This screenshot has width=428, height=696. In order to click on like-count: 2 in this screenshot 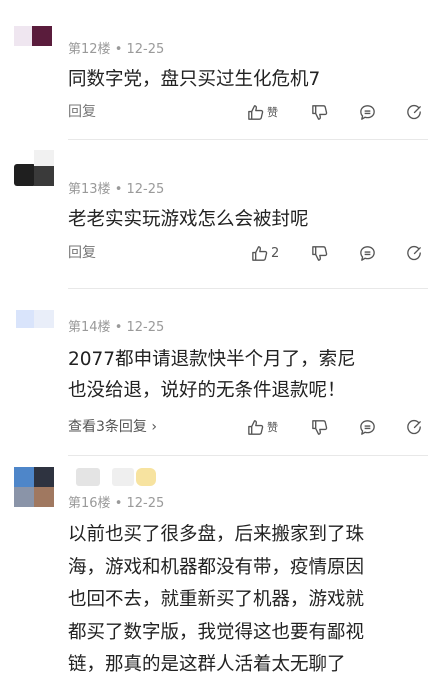, I will do `click(275, 253)`.